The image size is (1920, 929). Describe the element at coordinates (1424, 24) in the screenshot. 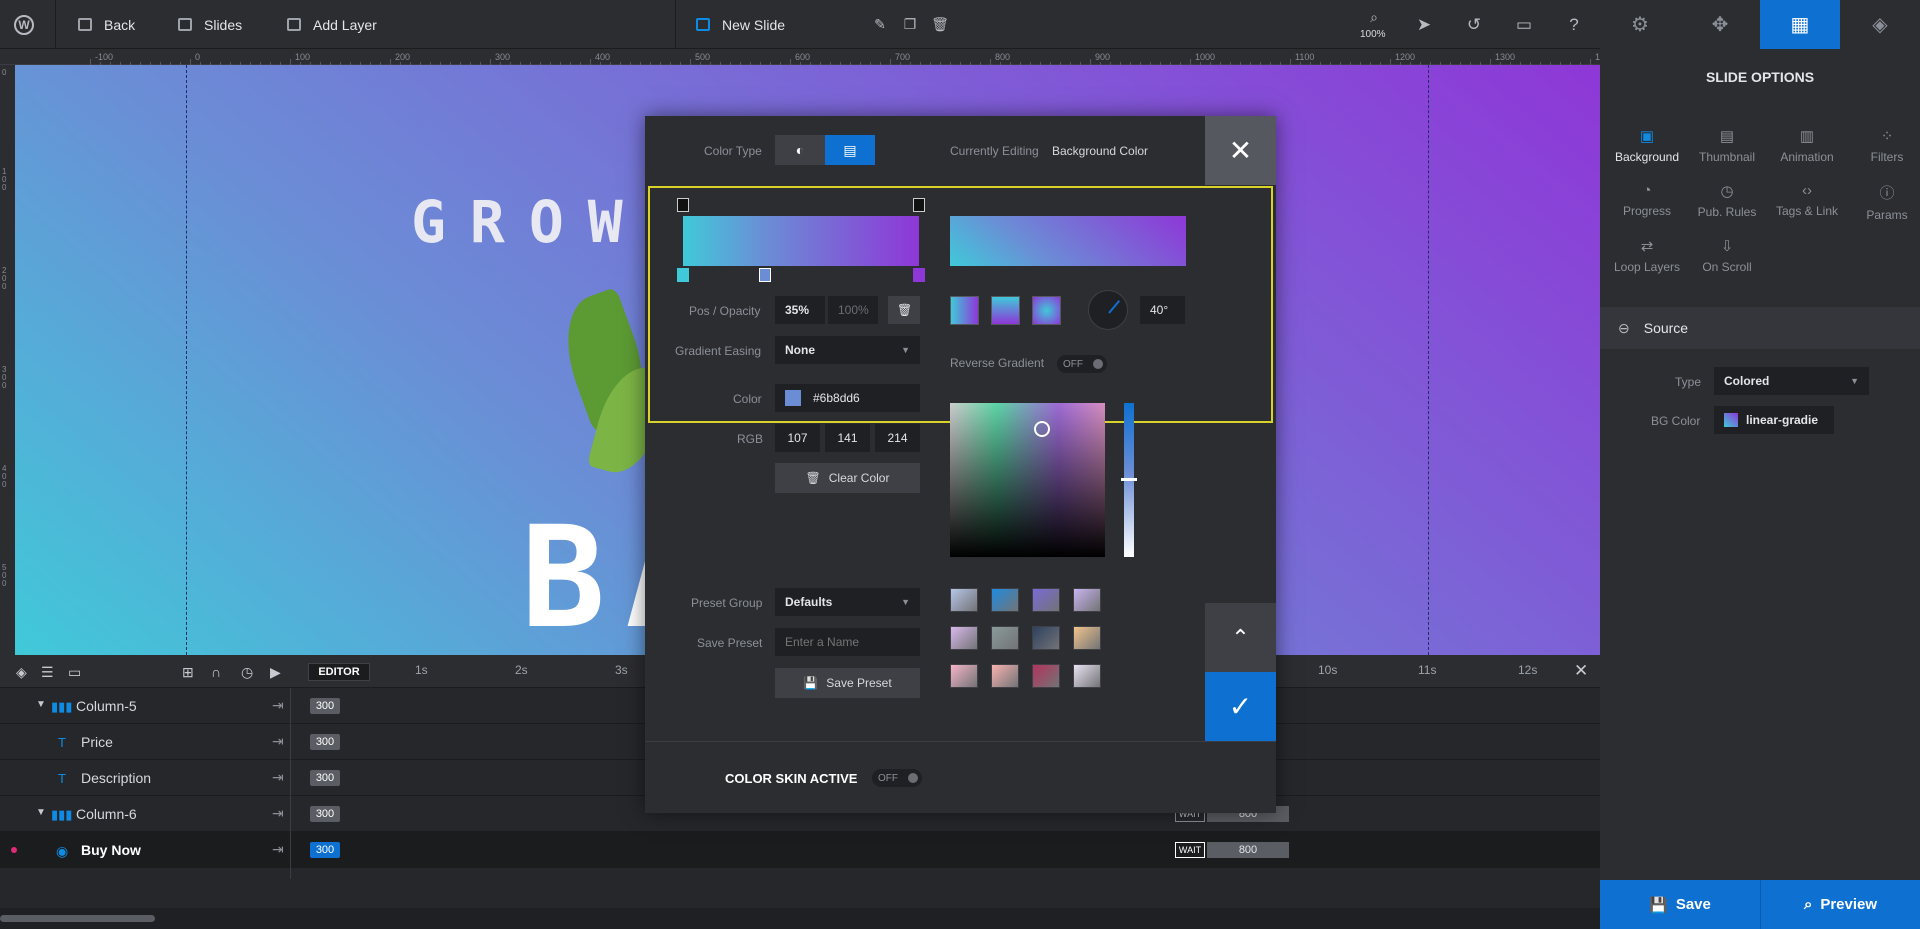

I see `select-cursor-icon: ➤` at that location.